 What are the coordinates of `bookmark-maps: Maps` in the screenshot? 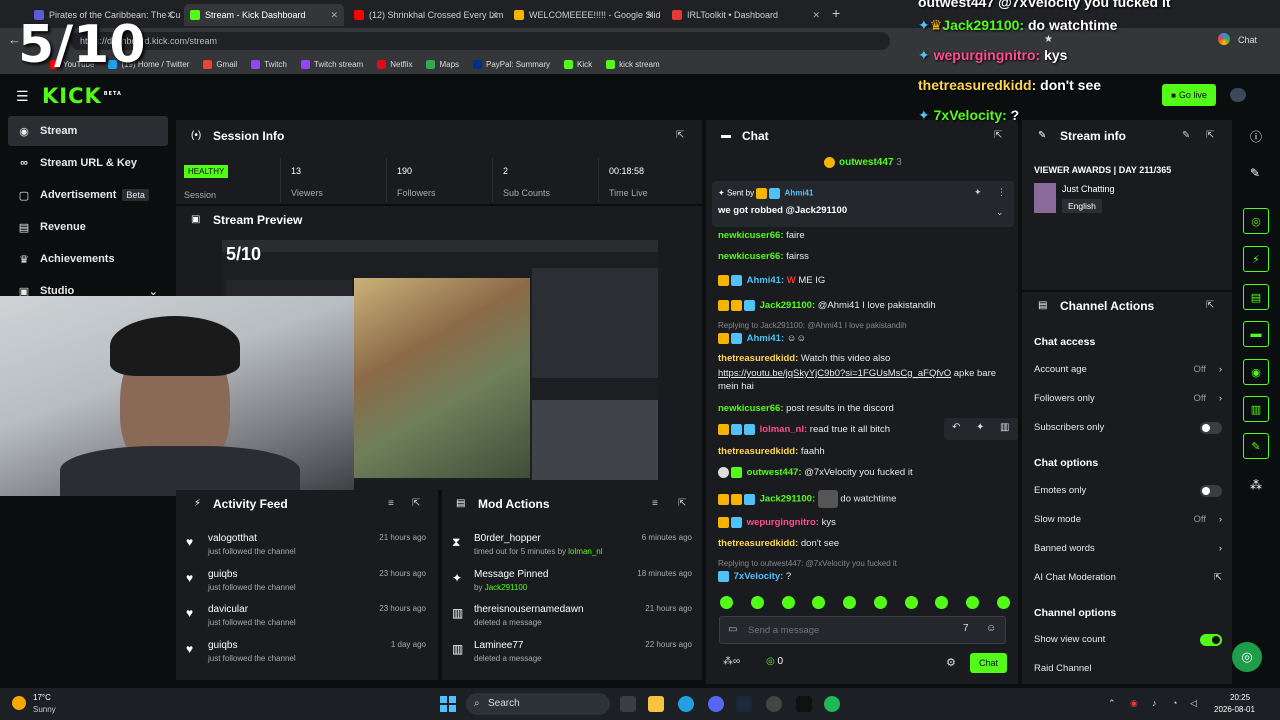 It's located at (442, 64).